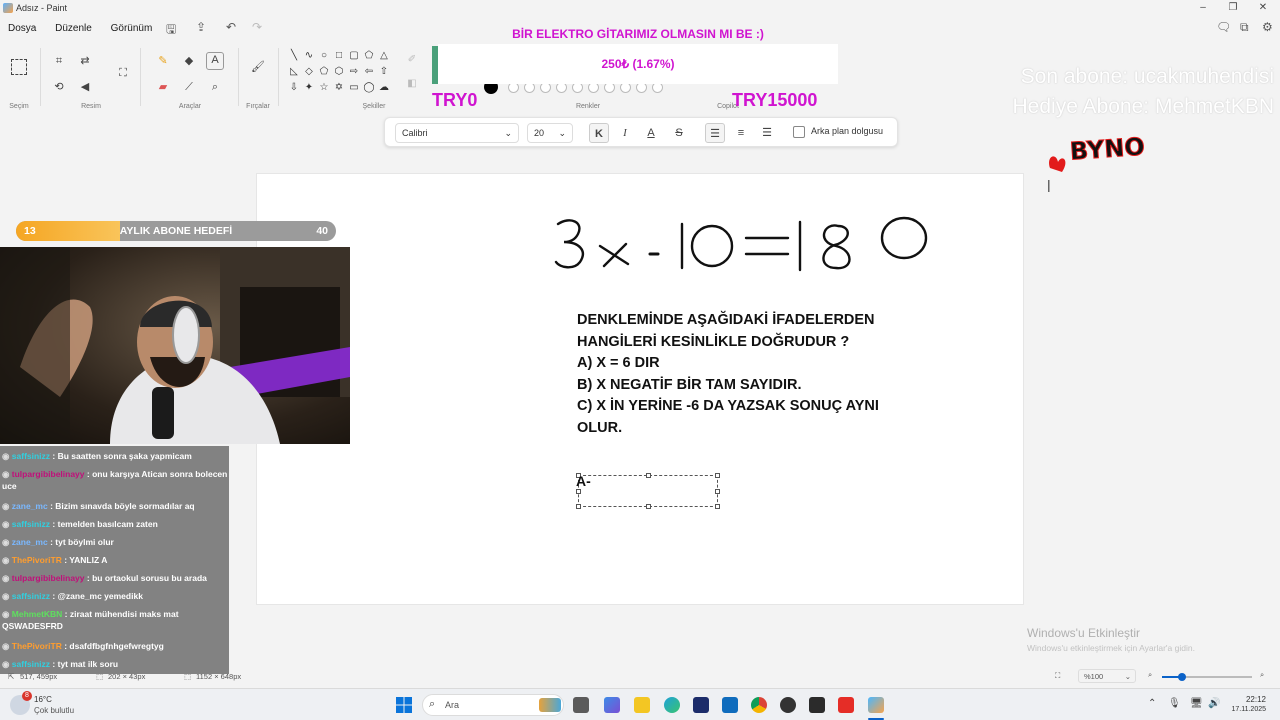  I want to click on fill-icon: ◆, so click(189, 61).